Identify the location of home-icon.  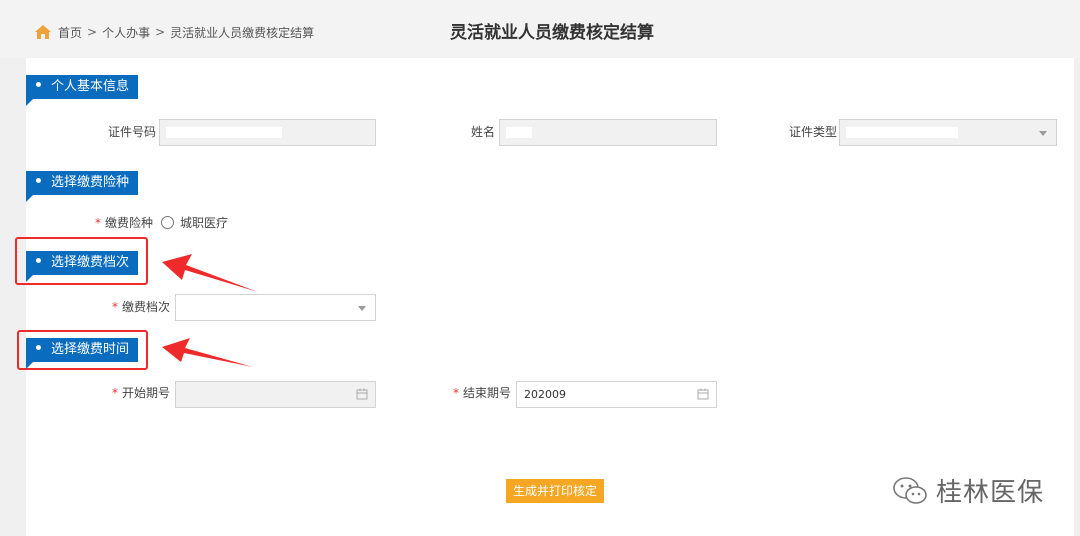
(43, 32).